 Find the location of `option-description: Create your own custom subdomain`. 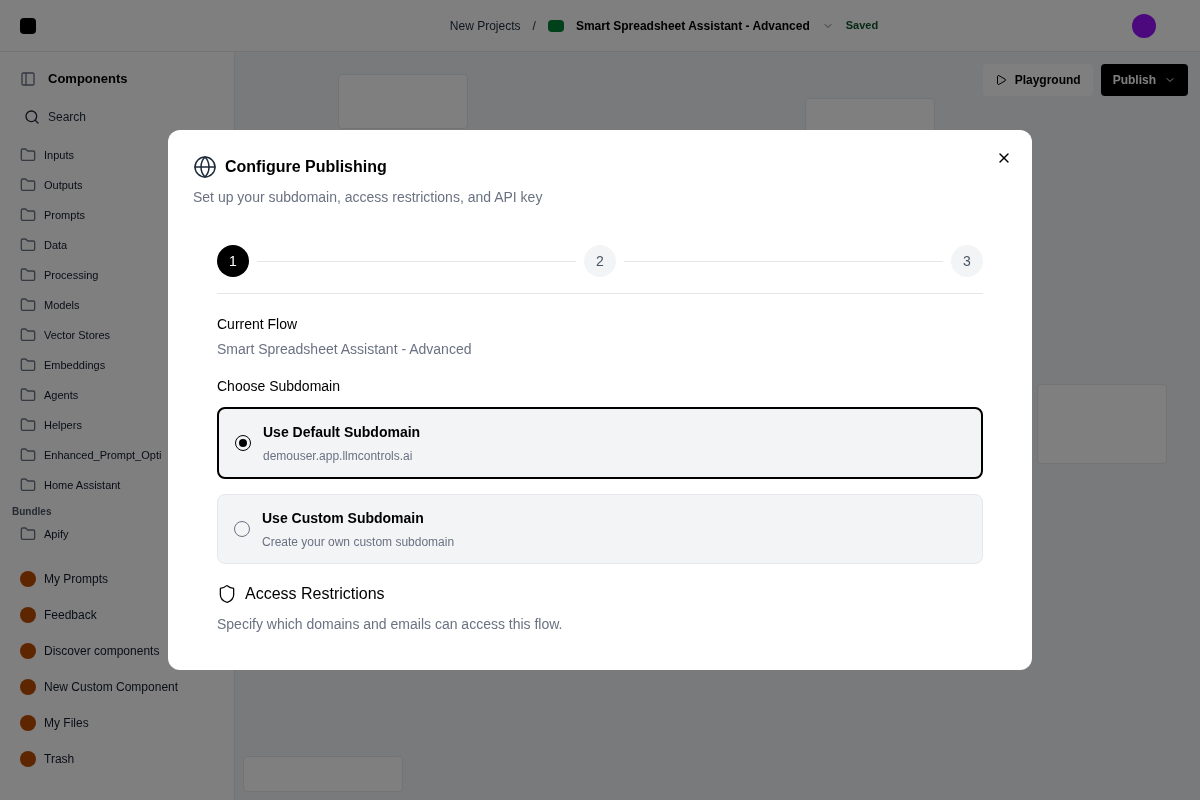

option-description: Create your own custom subdomain is located at coordinates (358, 542).